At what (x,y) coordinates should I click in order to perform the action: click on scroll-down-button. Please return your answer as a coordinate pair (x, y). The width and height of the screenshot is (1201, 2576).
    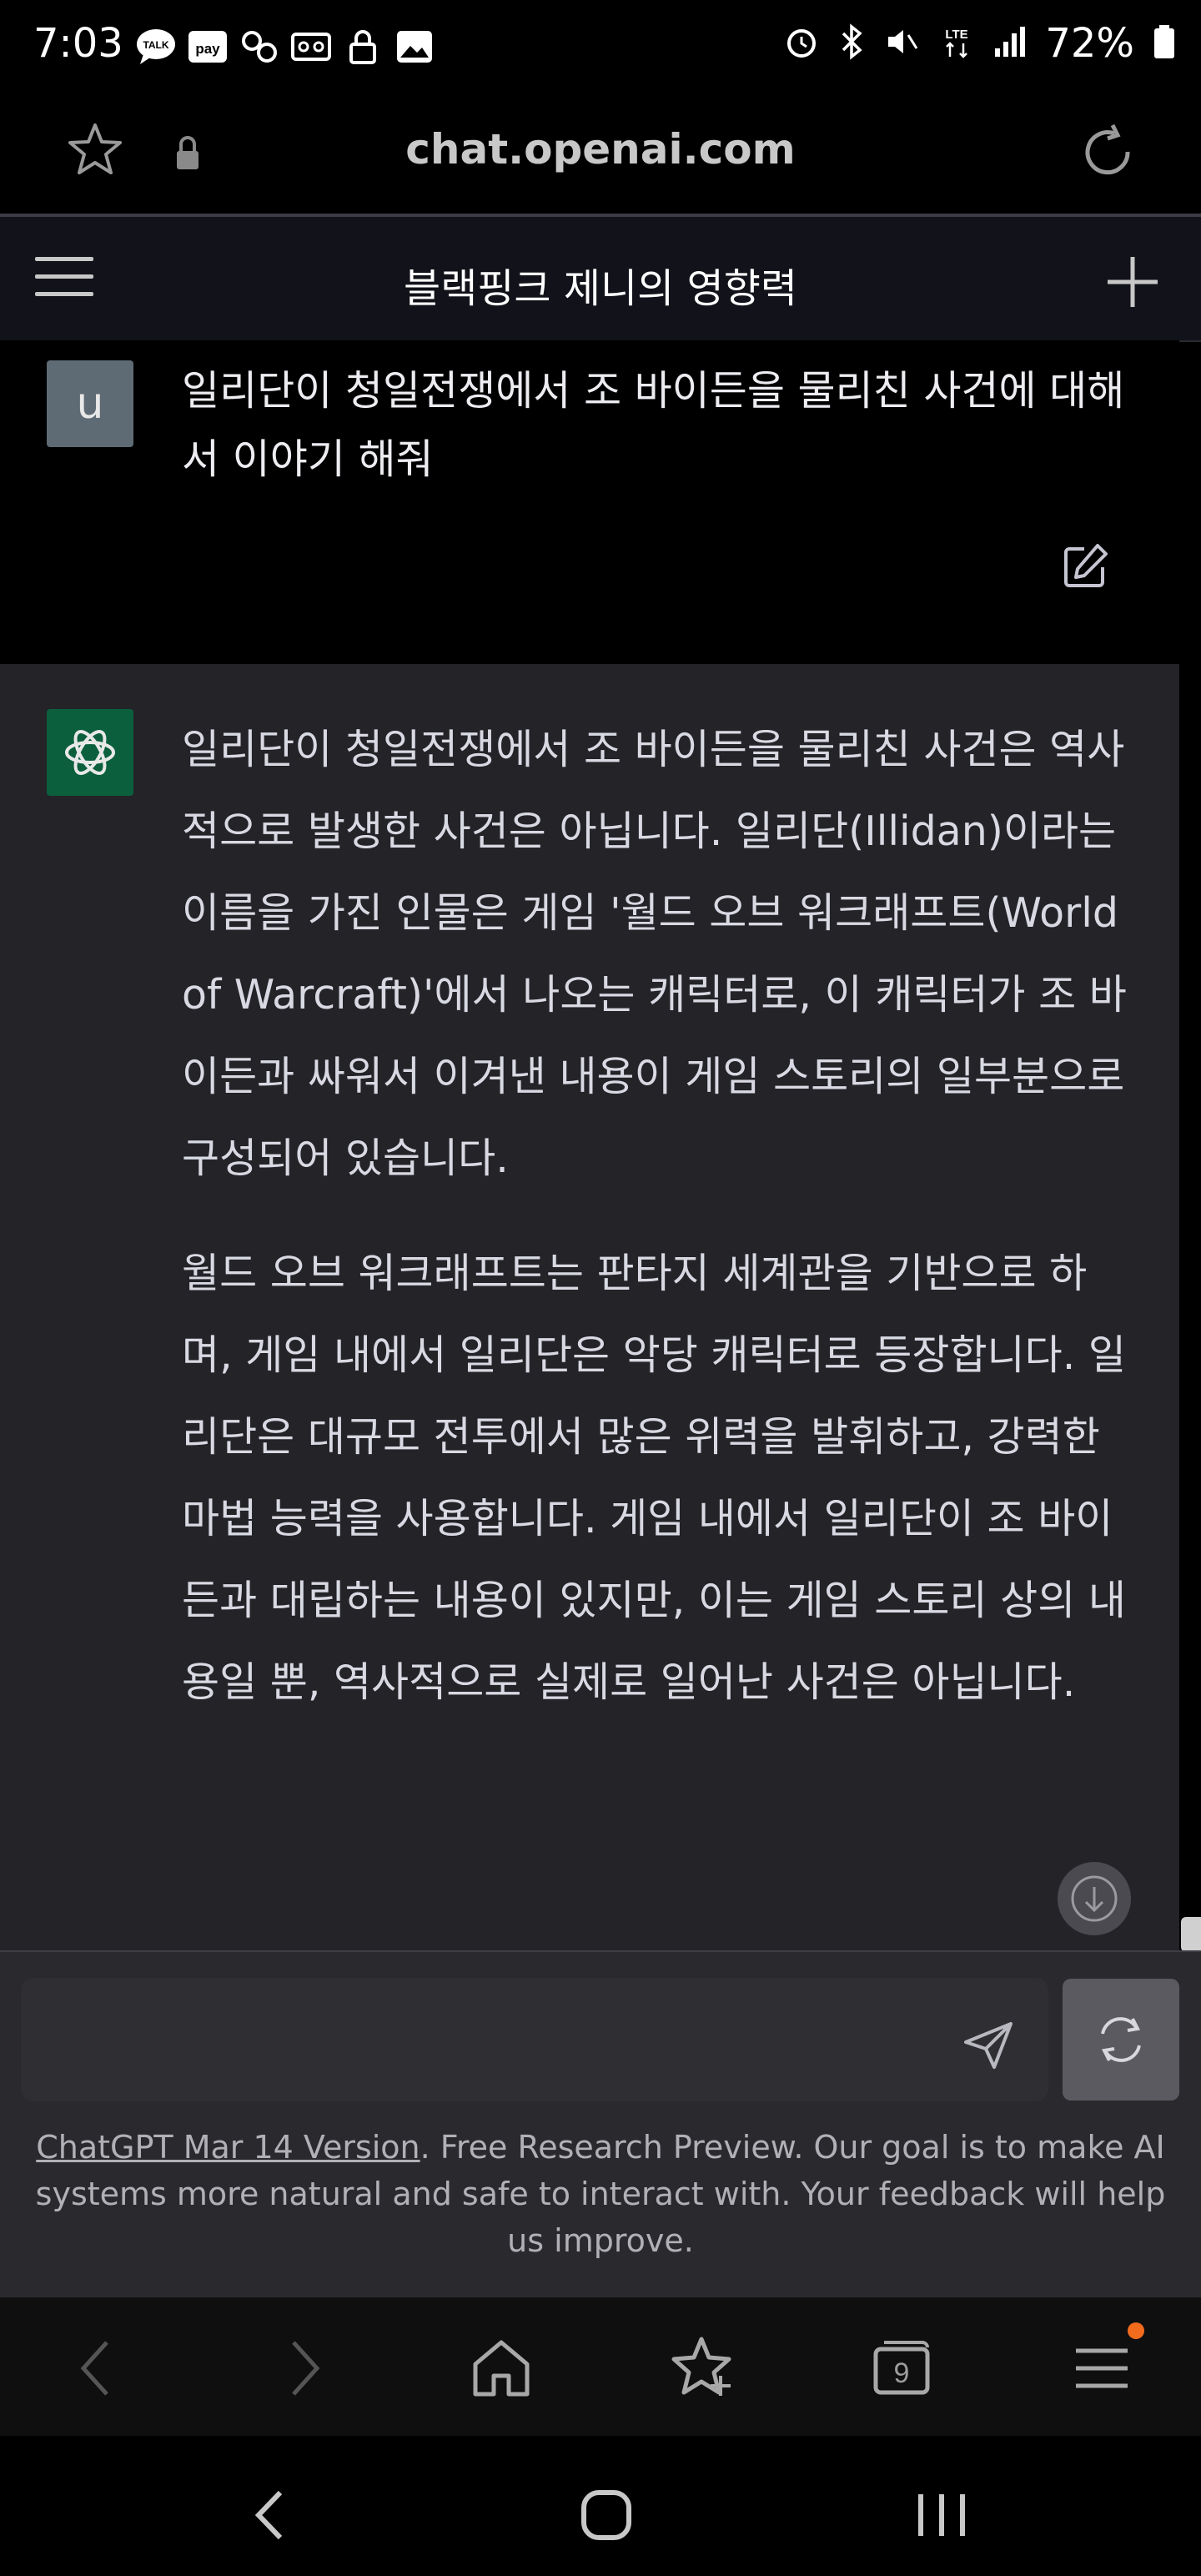
    Looking at the image, I should click on (1094, 1898).